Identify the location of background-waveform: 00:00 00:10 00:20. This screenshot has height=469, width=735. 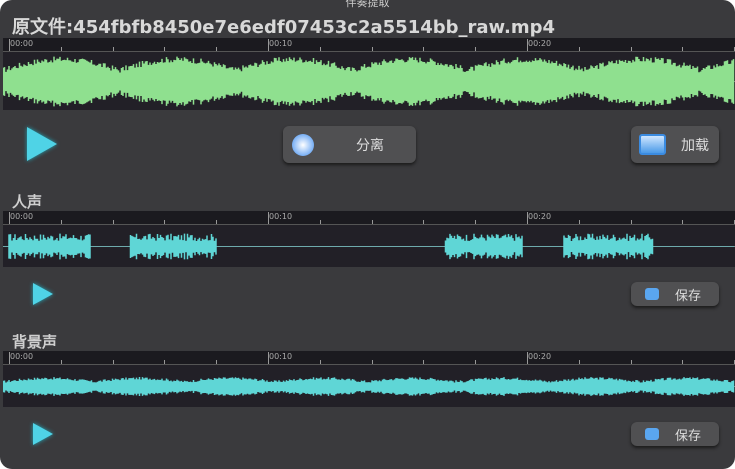
(369, 379).